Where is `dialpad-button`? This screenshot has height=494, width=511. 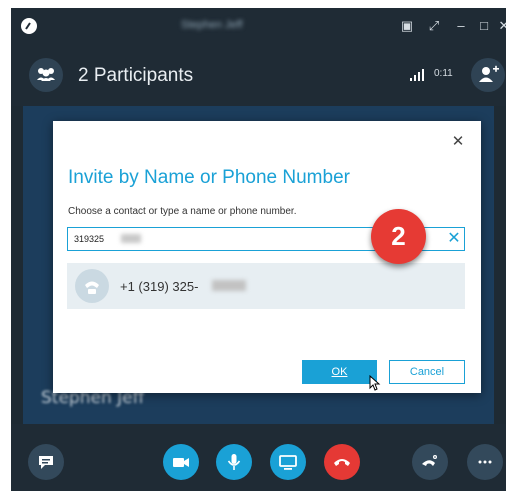
dialpad-button is located at coordinates (430, 462).